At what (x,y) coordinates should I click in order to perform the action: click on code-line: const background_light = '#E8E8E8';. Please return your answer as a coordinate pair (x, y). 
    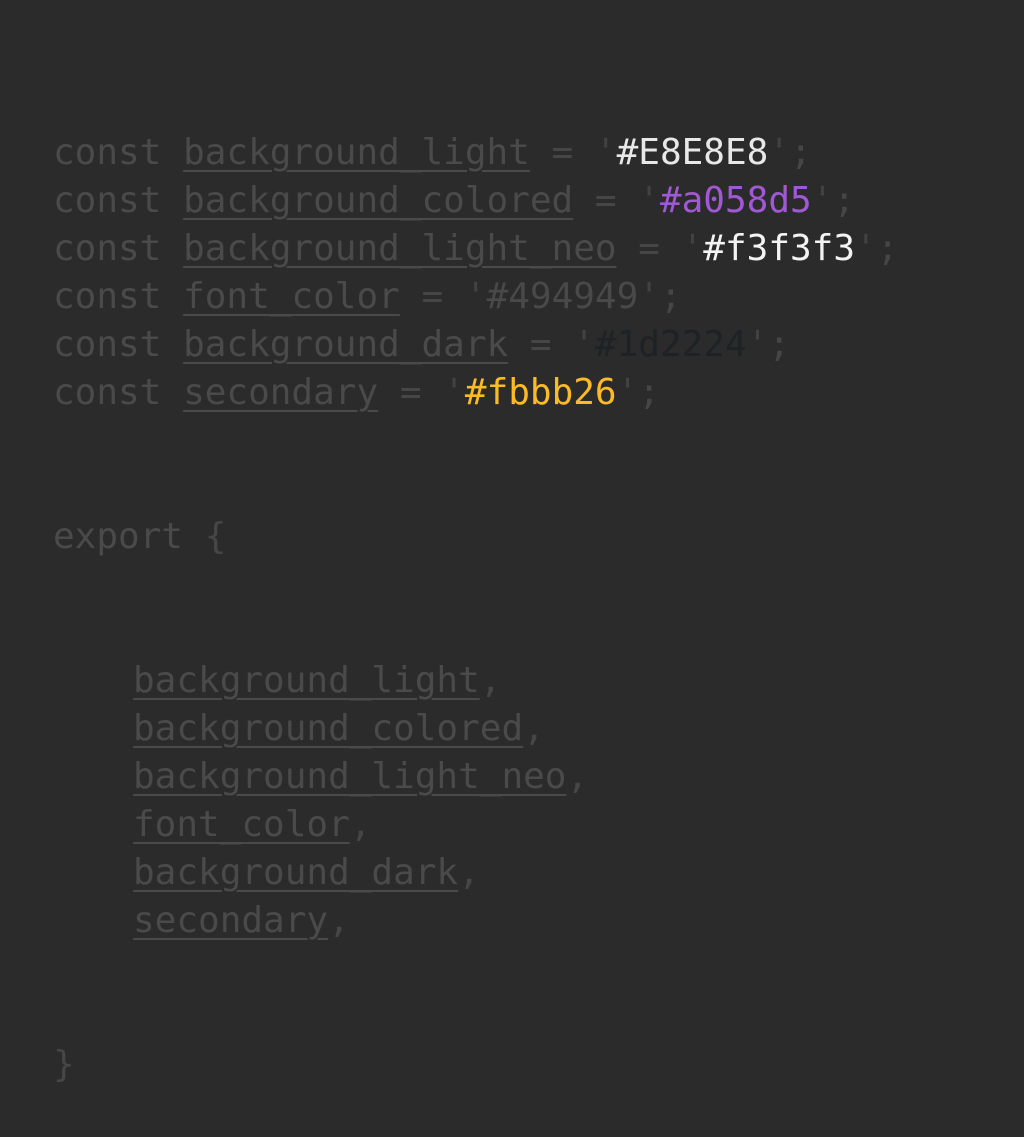
    Looking at the image, I should click on (475, 153).